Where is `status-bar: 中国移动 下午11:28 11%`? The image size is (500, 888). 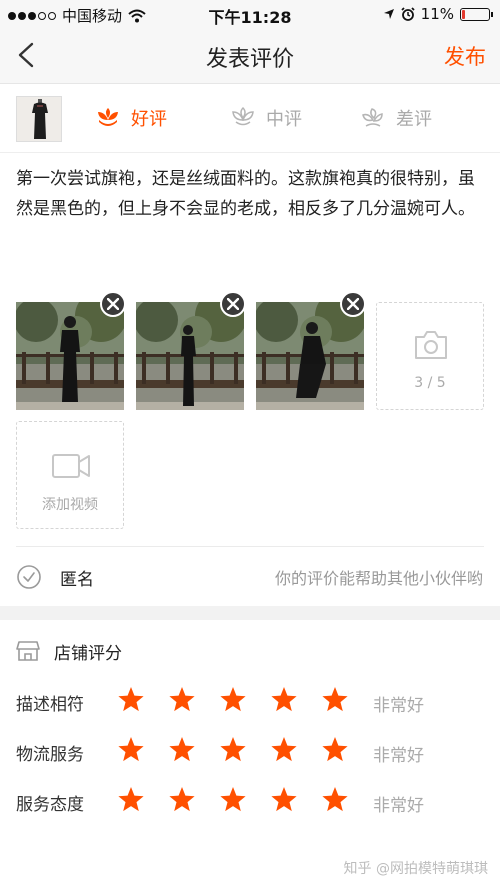
status-bar: 中国移动 下午11:28 11% is located at coordinates (250, 14).